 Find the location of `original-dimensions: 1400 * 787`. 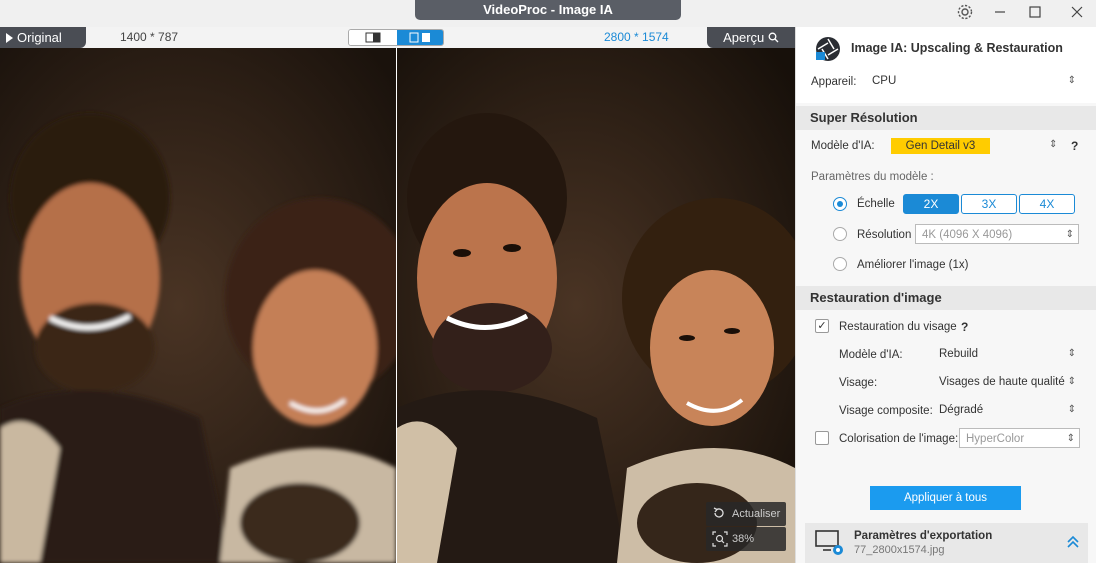

original-dimensions: 1400 * 787 is located at coordinates (149, 37).